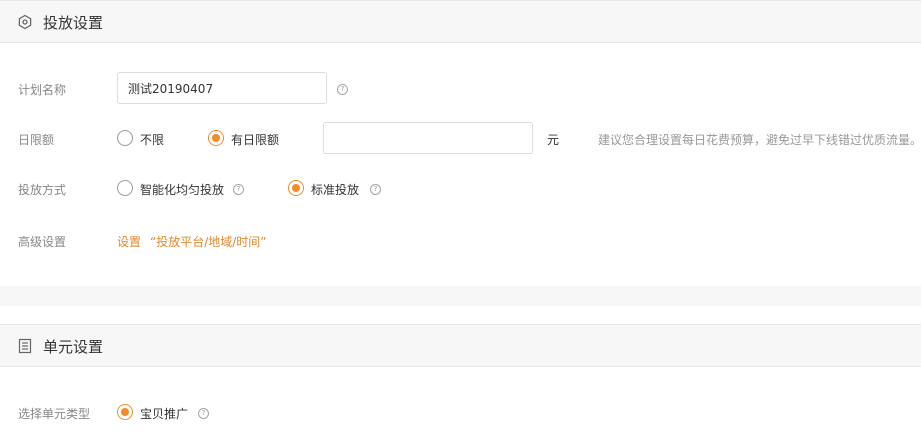 Image resolution: width=921 pixels, height=444 pixels. What do you see at coordinates (25, 346) in the screenshot?
I see `document-list-icon` at bounding box center [25, 346].